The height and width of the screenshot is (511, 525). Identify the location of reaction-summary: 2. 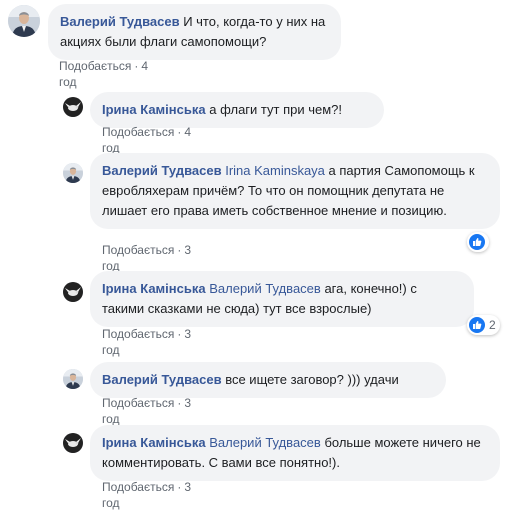
(483, 325).